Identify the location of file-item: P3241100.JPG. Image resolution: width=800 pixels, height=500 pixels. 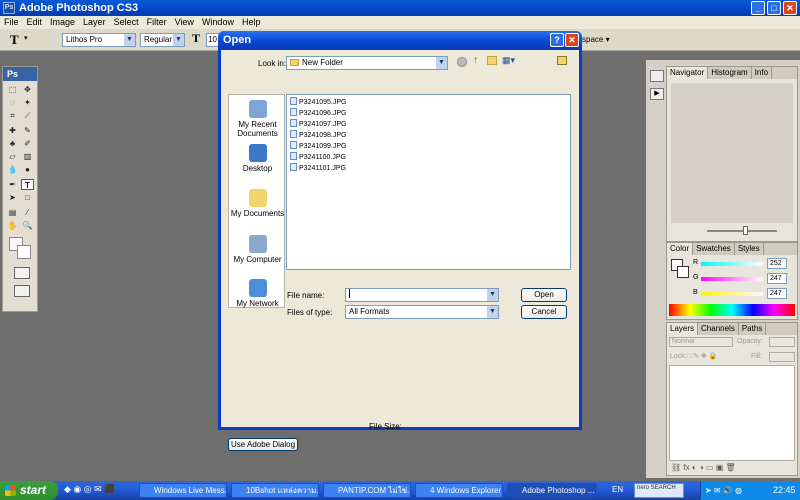
(318, 157).